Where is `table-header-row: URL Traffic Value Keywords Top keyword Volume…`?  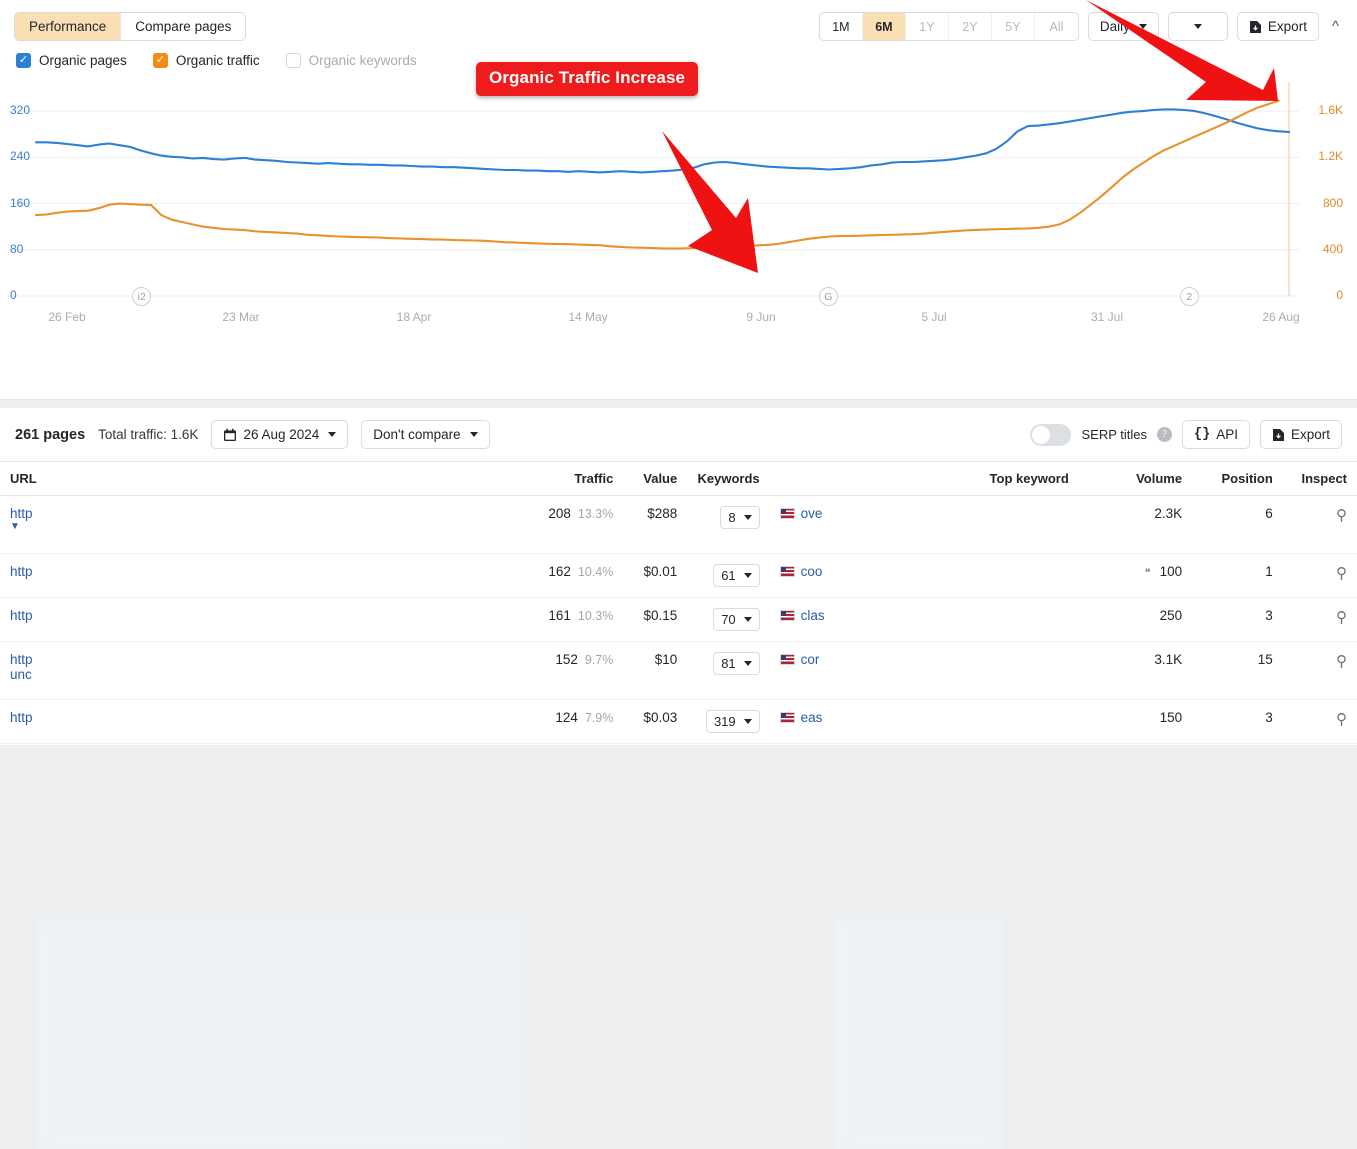
table-header-row: URL Traffic Value Keywords Top keyword Volume… is located at coordinates (678, 478).